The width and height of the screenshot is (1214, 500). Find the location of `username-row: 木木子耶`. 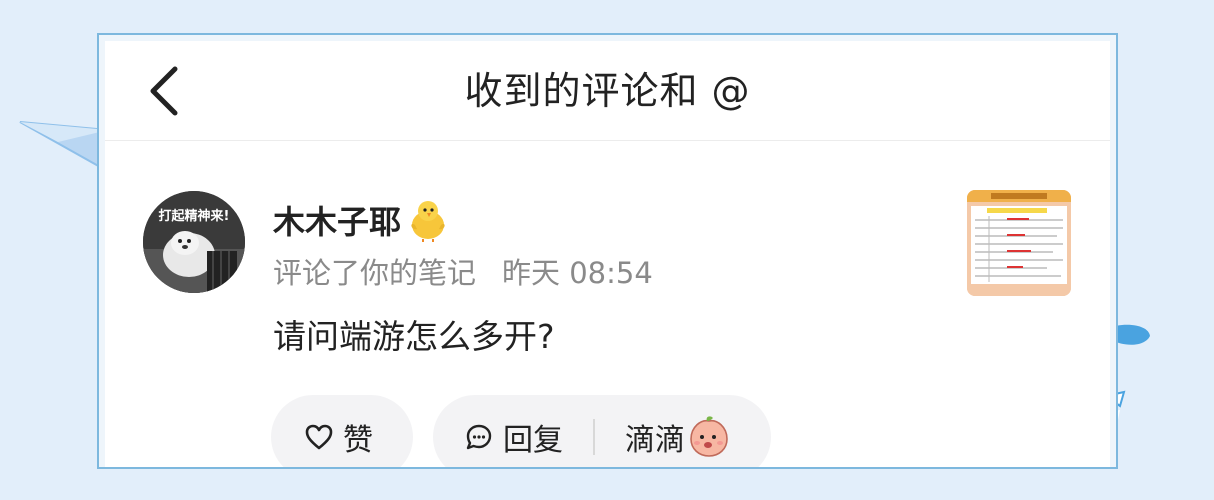

username-row: 木木子耶 is located at coordinates (362, 220).